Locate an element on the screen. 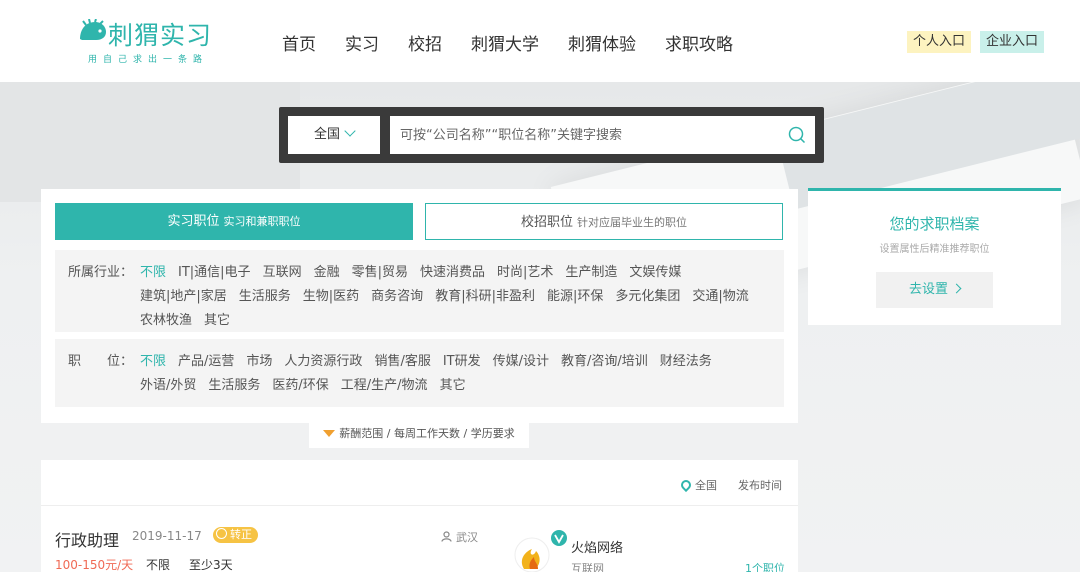  industry-option: 快速消费品 is located at coordinates (452, 272).